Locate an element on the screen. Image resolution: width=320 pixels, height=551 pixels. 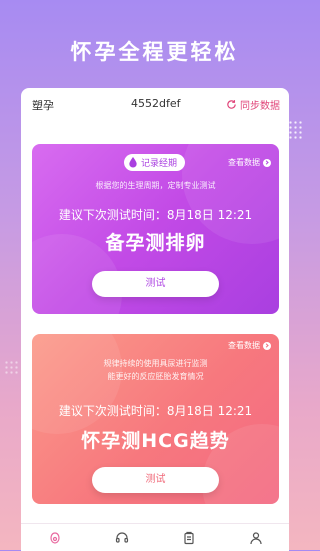
tab-records is located at coordinates (189, 538).